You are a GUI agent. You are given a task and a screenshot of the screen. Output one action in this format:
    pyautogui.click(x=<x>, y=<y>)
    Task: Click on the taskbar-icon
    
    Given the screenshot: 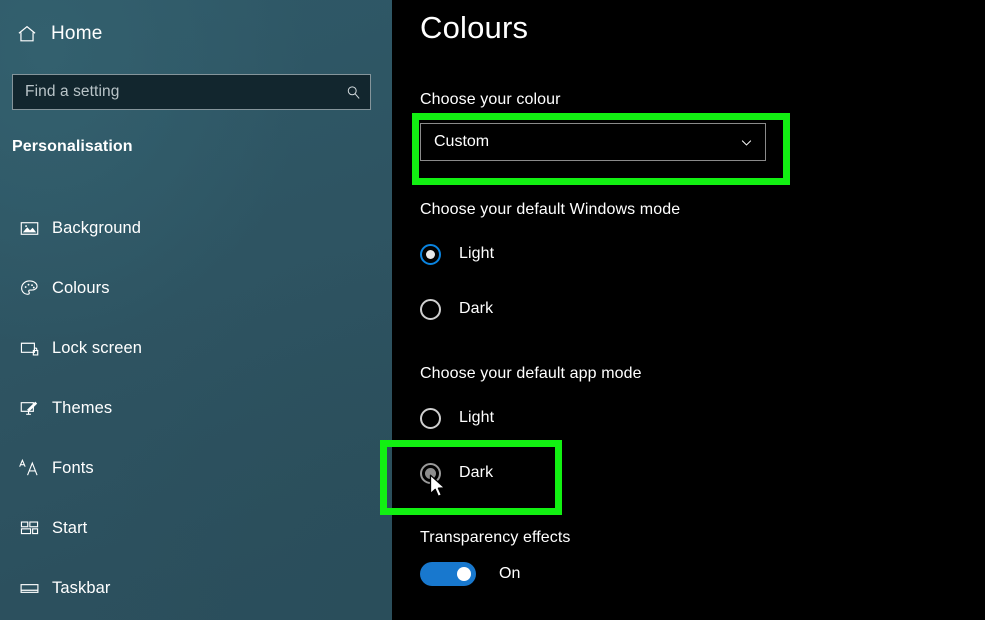 What is the action you would take?
    pyautogui.click(x=29, y=588)
    